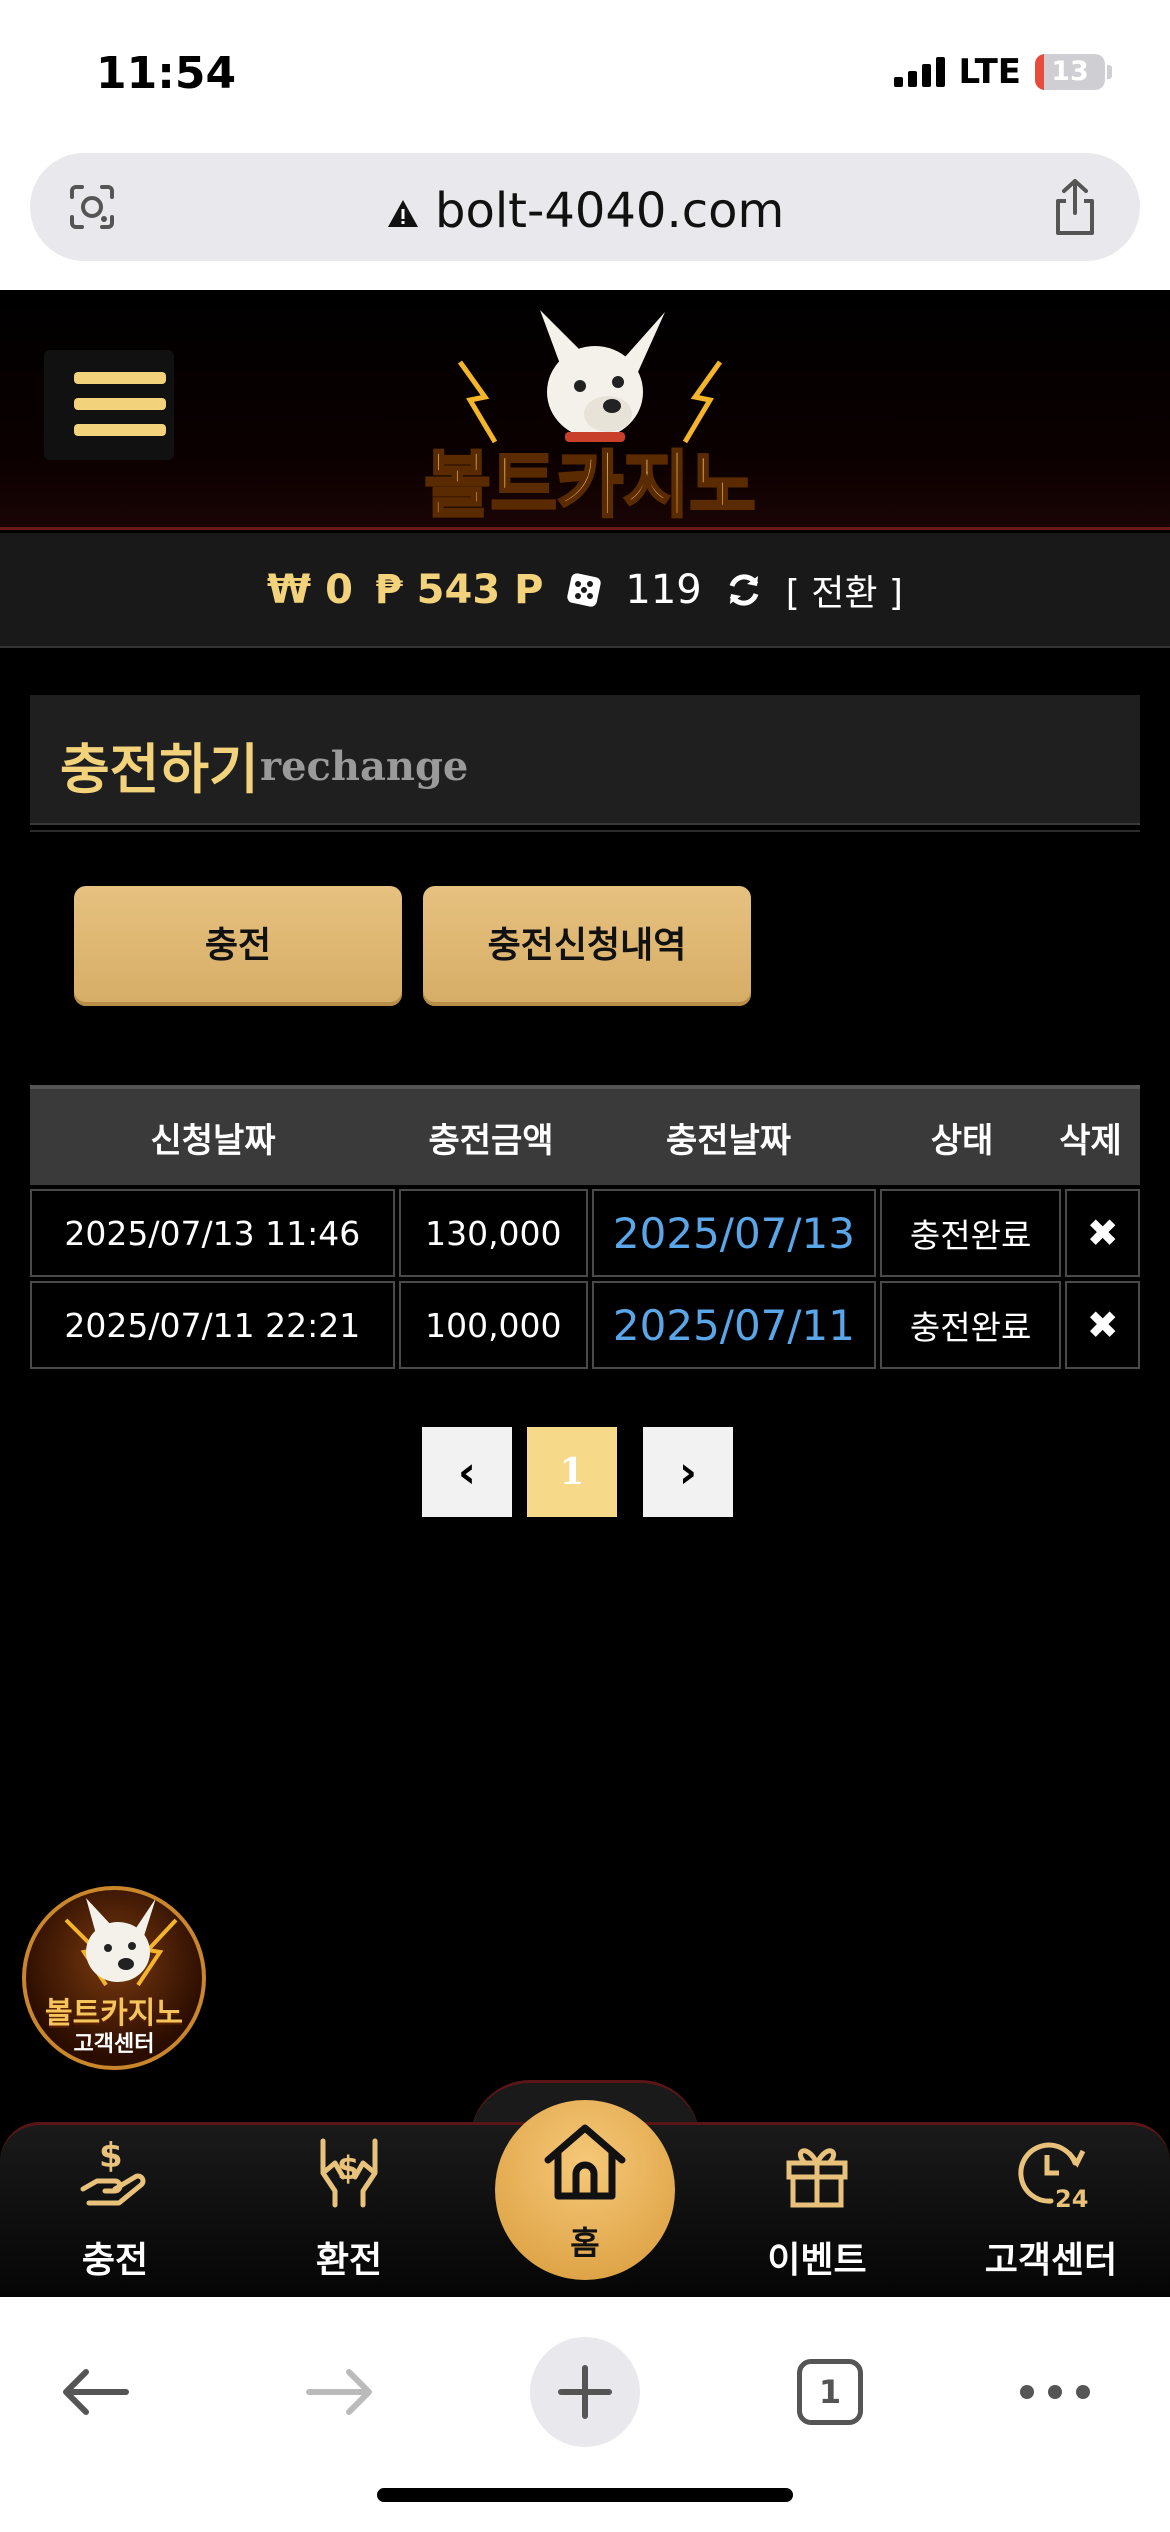 This screenshot has width=1170, height=2532. I want to click on exchange-hand-icon: $, so click(349, 2173).